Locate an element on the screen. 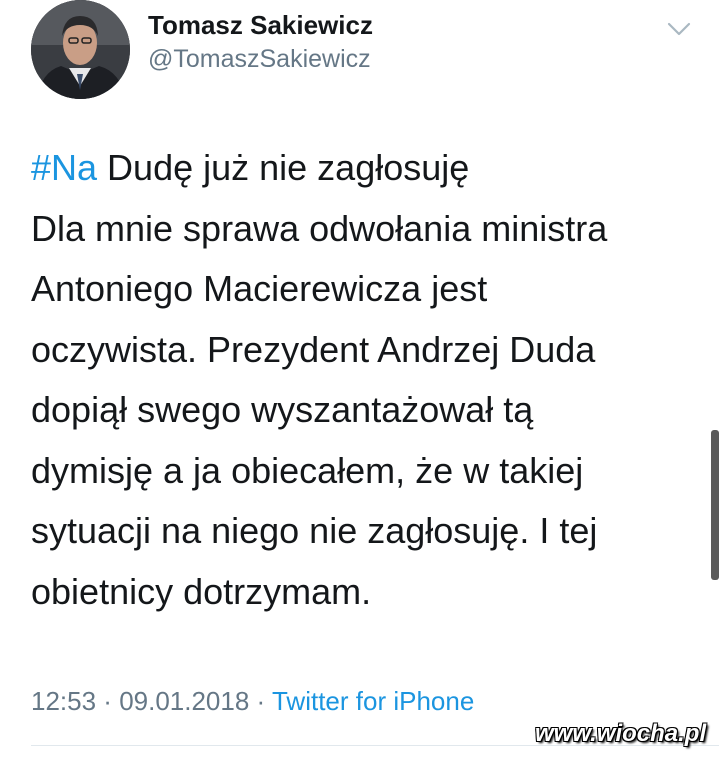  tweet-line: sytuacji na niego nie zagłosuję. I tej is located at coordinates (314, 530).